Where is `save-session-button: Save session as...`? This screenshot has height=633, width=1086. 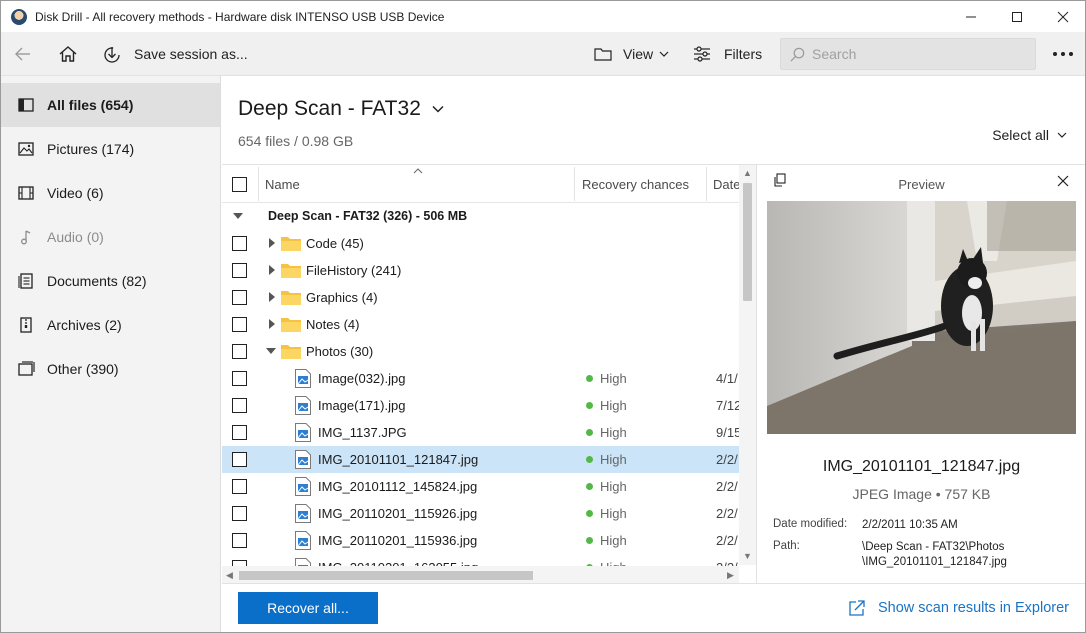
save-session-button: Save session as... is located at coordinates (175, 54).